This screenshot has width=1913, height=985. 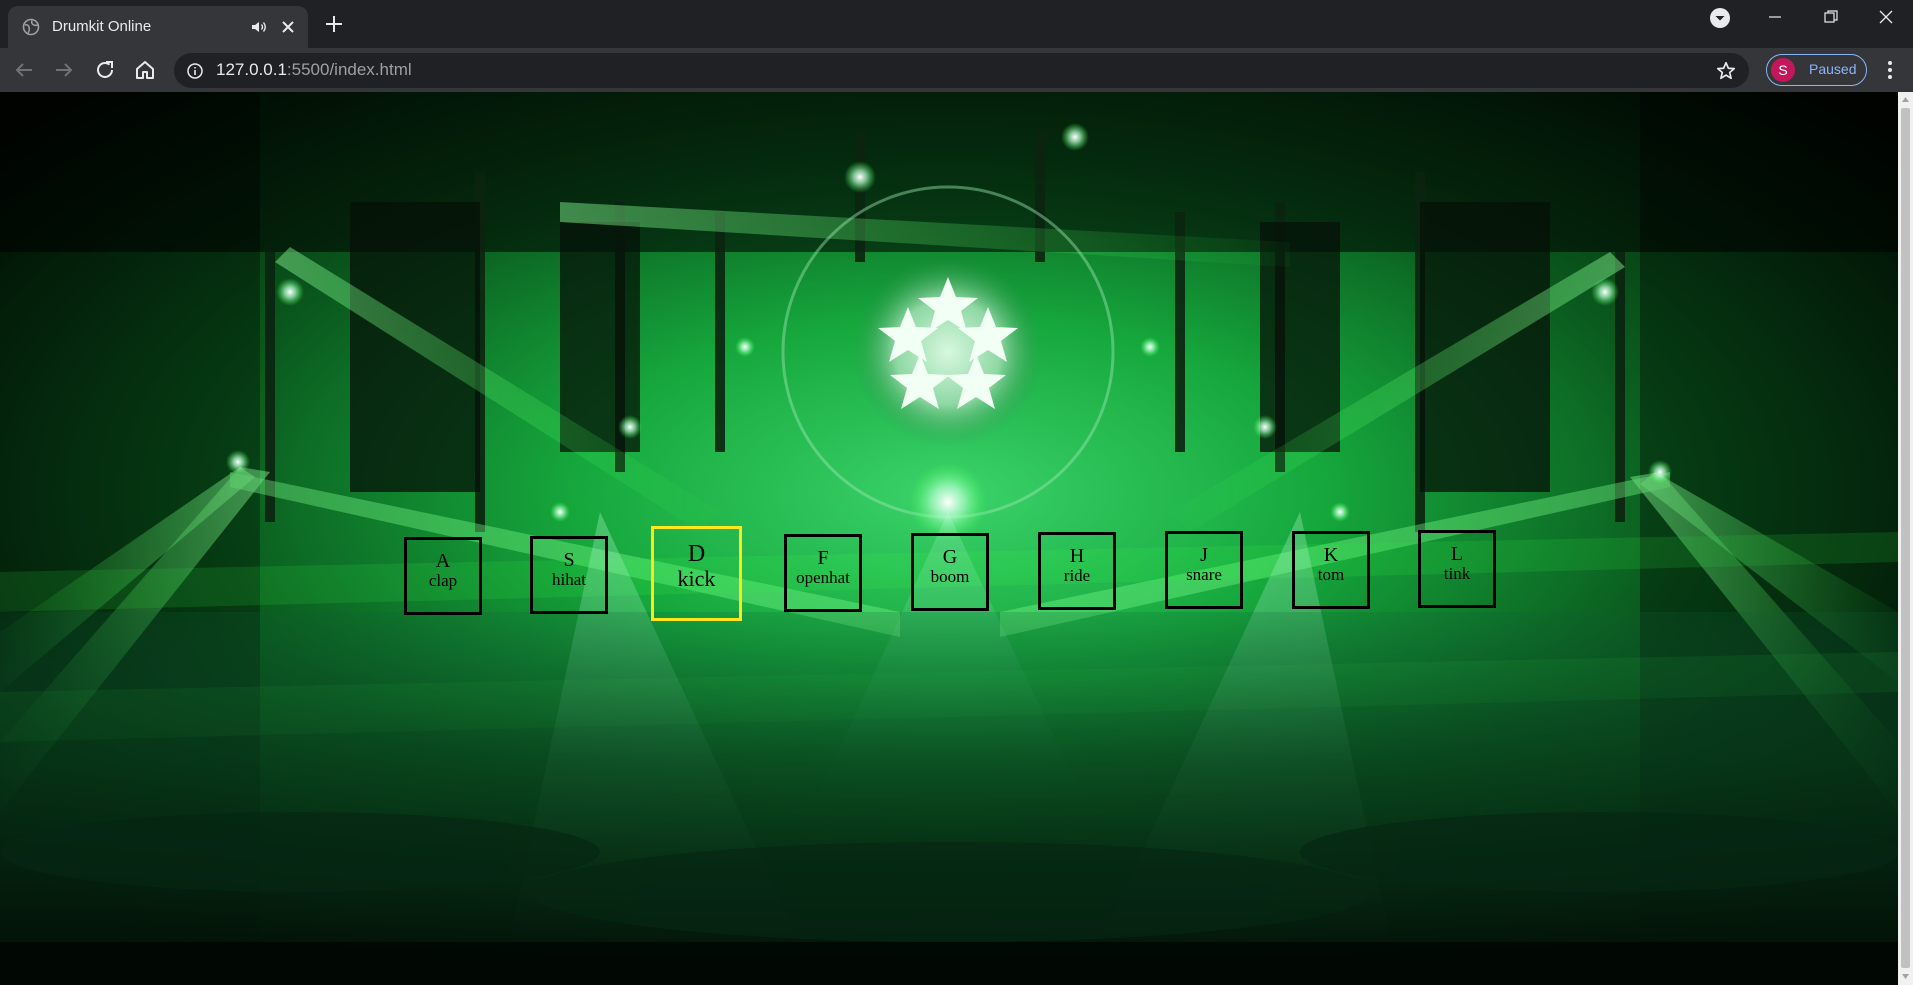 What do you see at coordinates (443, 580) in the screenshot?
I see `sound-label: clap` at bounding box center [443, 580].